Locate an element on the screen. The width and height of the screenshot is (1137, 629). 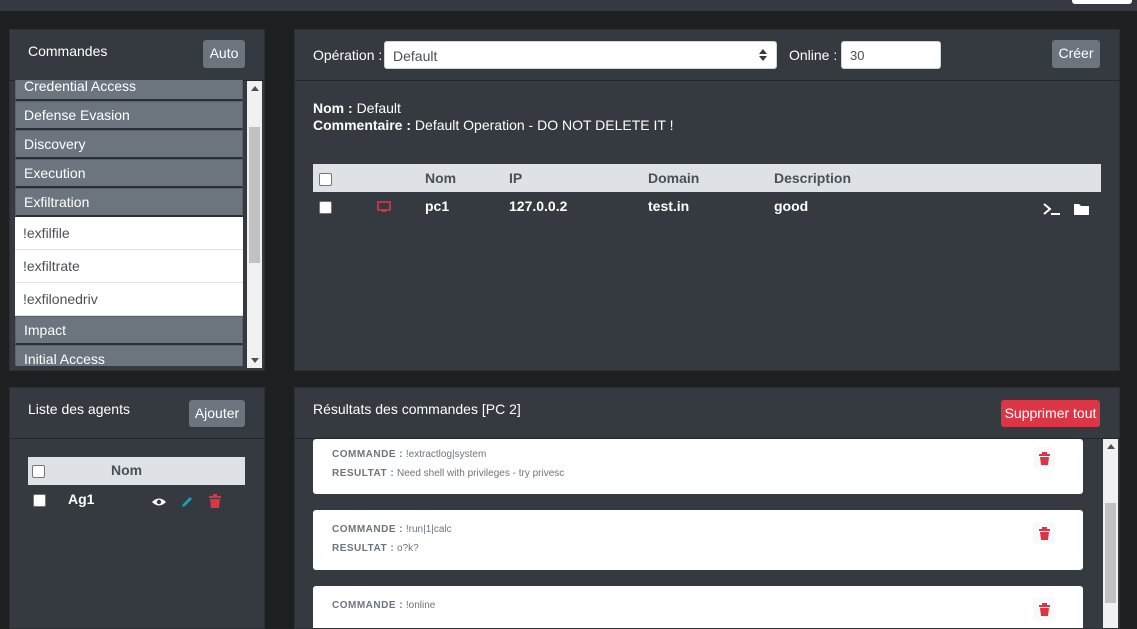
online-label: Online : is located at coordinates (813, 55).